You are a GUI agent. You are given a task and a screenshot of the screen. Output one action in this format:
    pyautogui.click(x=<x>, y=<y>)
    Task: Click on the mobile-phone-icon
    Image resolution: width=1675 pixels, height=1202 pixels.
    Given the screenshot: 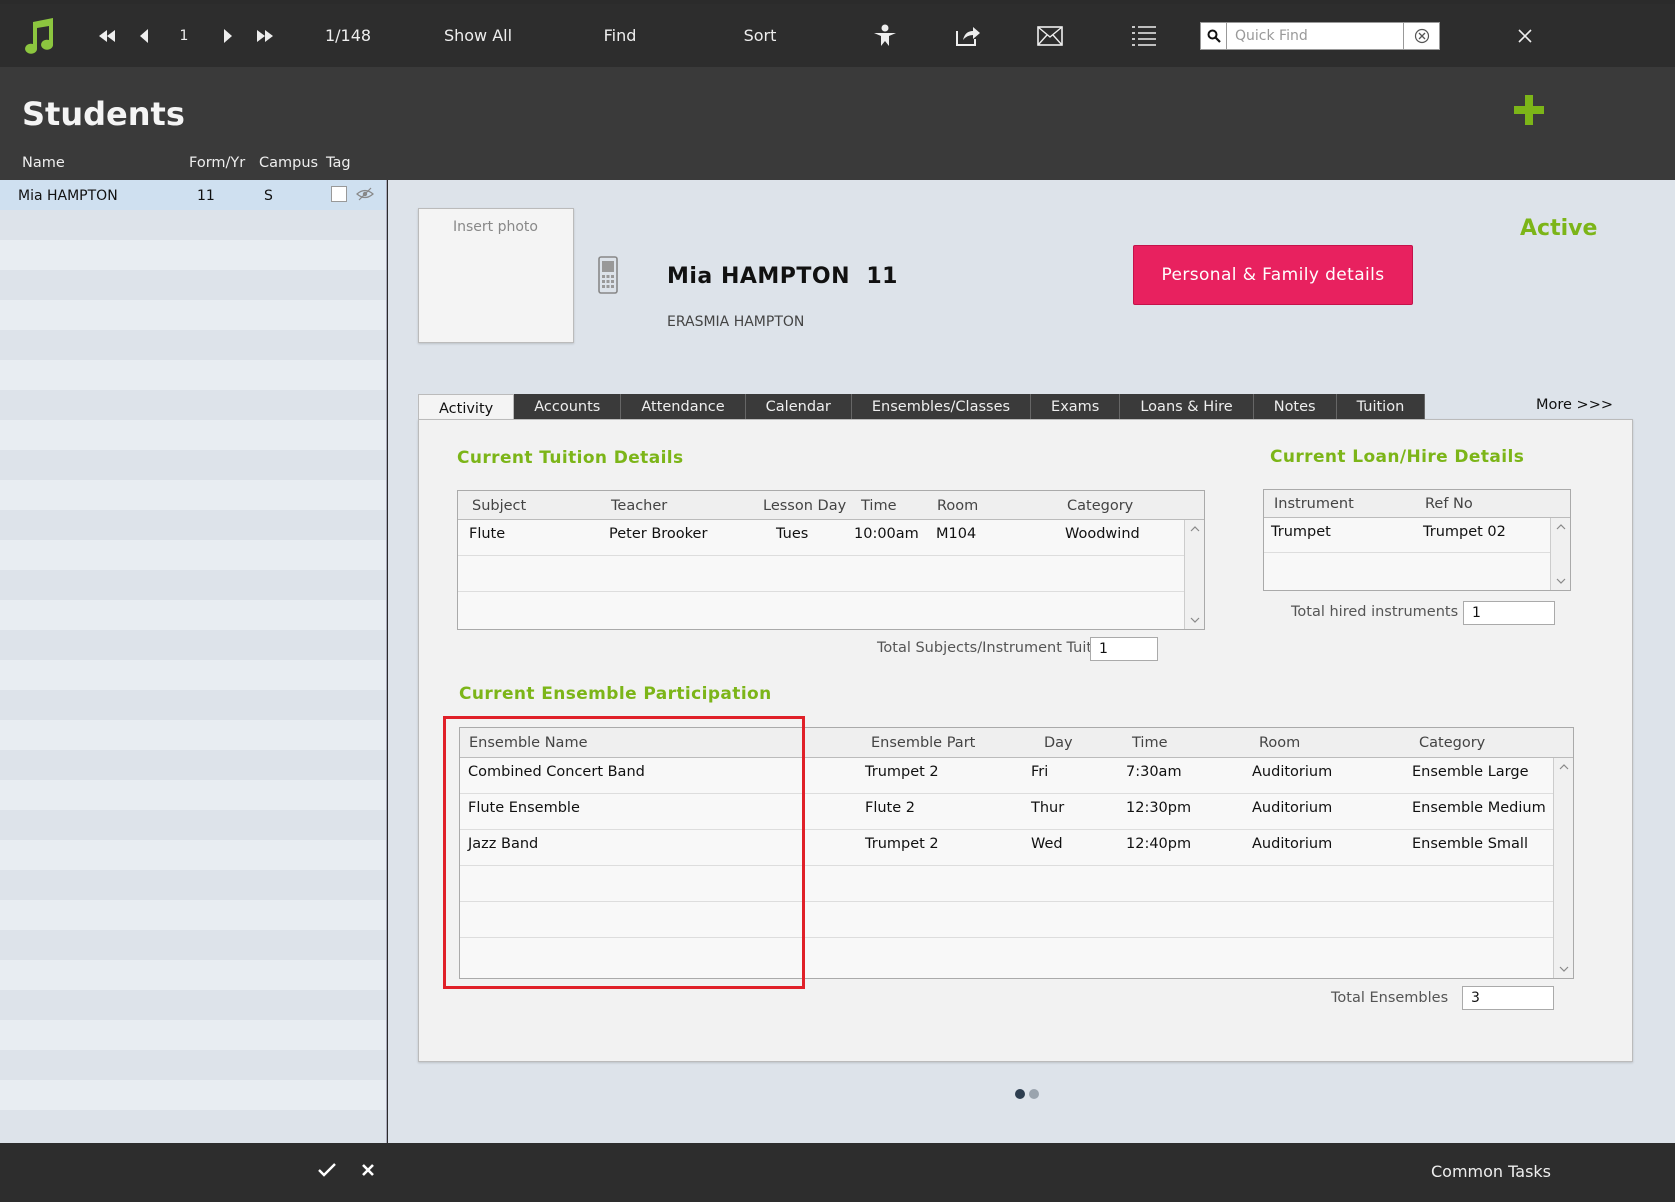 What is the action you would take?
    pyautogui.click(x=608, y=277)
    